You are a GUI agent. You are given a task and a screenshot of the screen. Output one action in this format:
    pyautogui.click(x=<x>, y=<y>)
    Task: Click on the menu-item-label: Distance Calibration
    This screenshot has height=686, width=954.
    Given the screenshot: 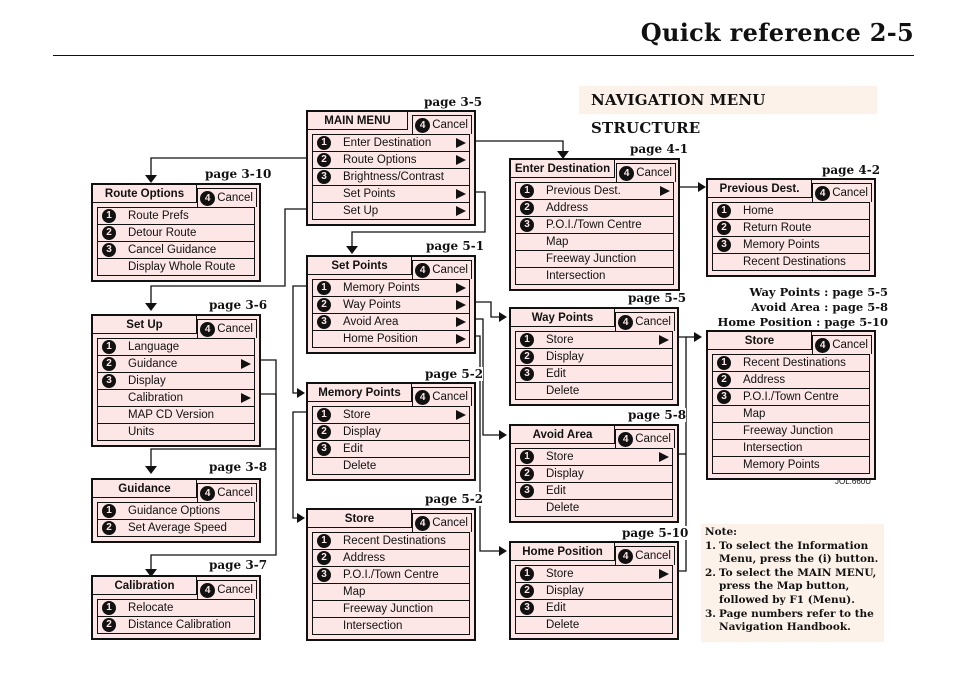 What is the action you would take?
    pyautogui.click(x=179, y=625)
    